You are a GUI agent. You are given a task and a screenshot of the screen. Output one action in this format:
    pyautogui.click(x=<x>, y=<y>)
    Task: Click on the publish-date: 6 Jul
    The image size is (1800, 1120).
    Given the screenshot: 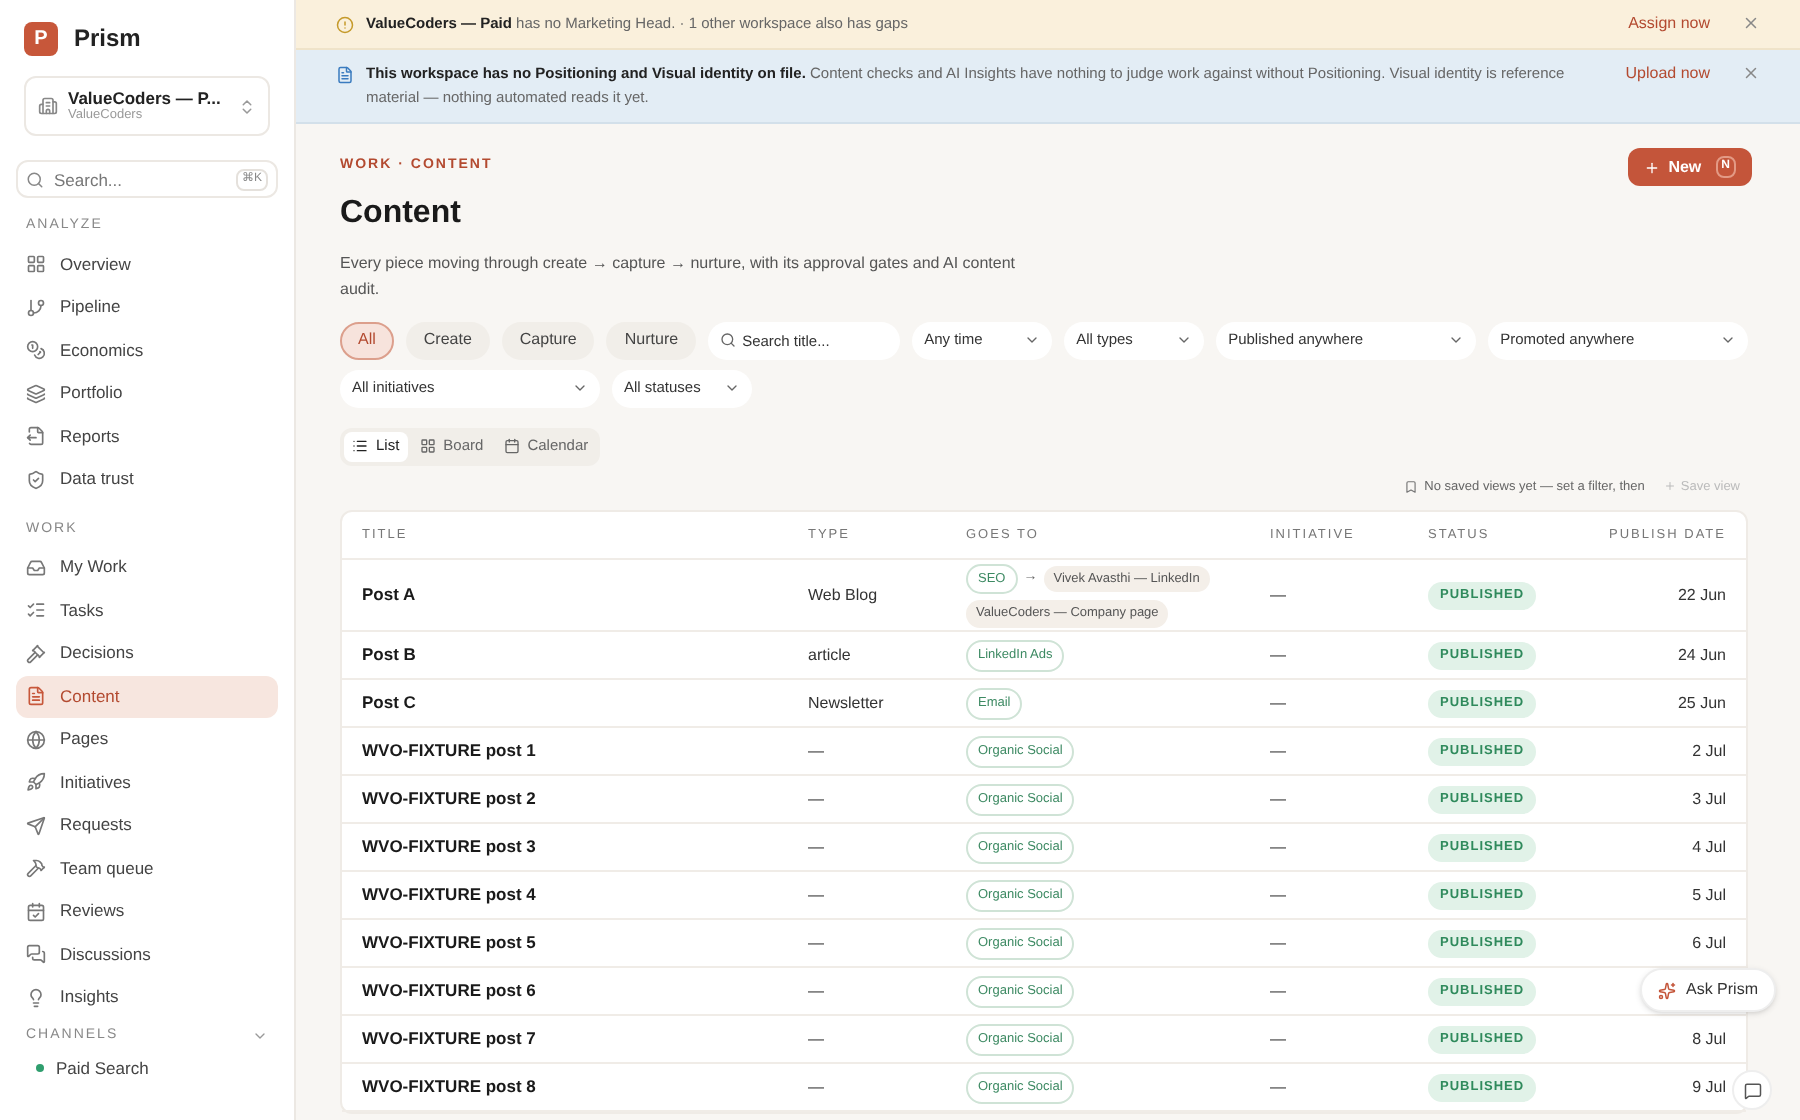 What is the action you would take?
    pyautogui.click(x=1709, y=943)
    